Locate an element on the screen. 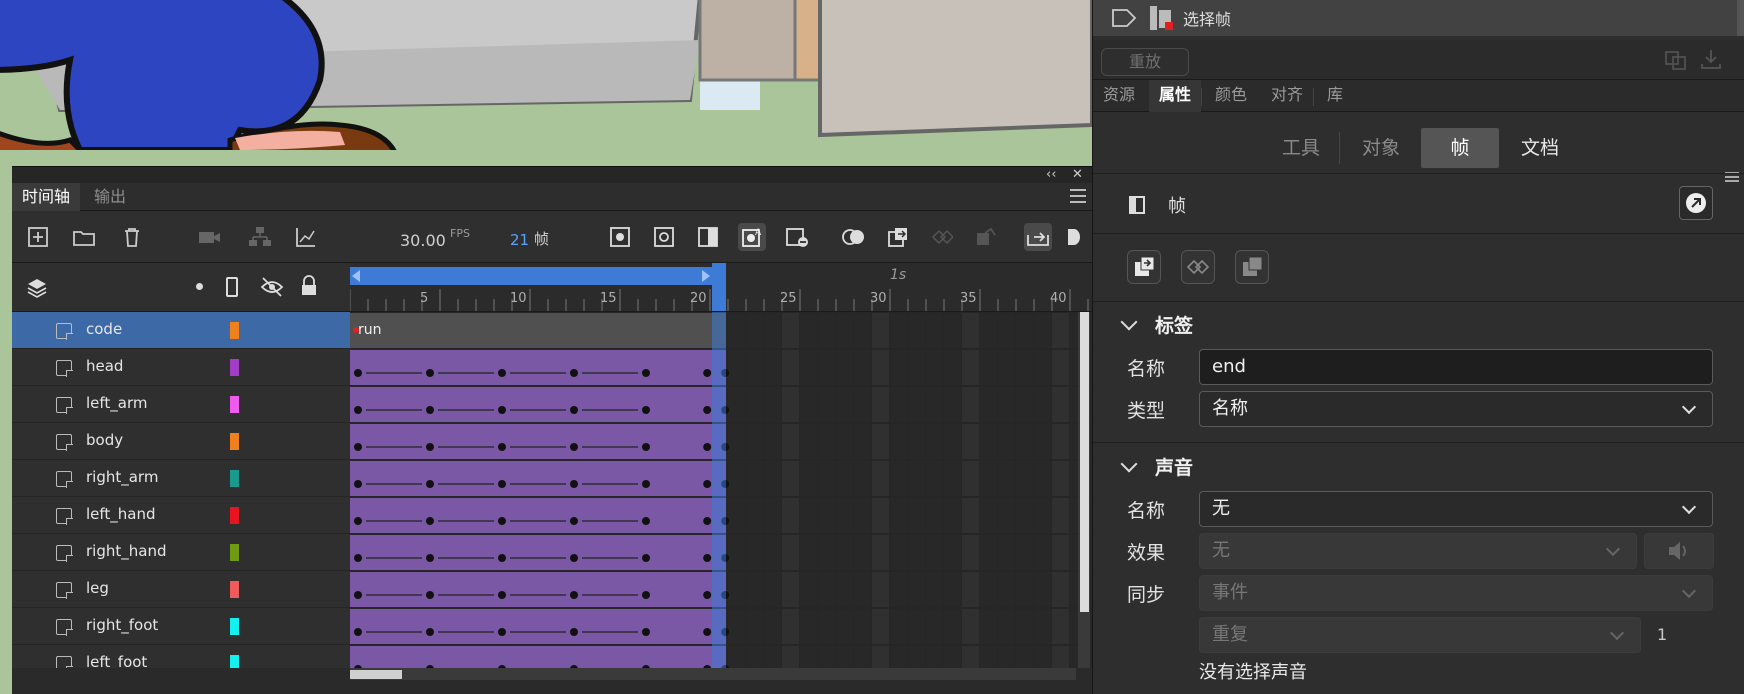 The image size is (1744, 694). collapse-icon: ‹‹ is located at coordinates (1051, 174).